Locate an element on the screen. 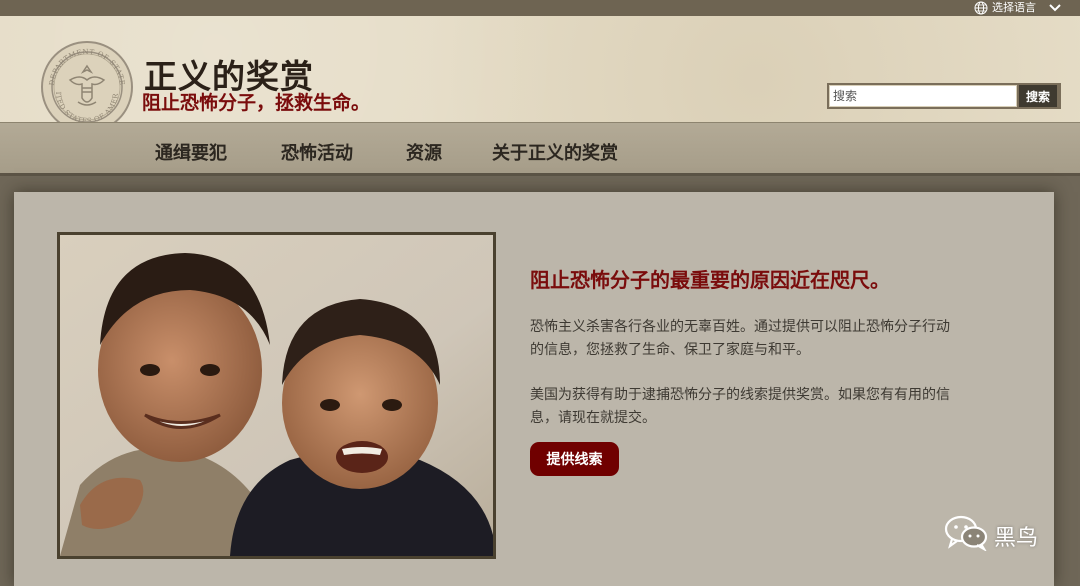  search-box: 搜索 is located at coordinates (944, 96).